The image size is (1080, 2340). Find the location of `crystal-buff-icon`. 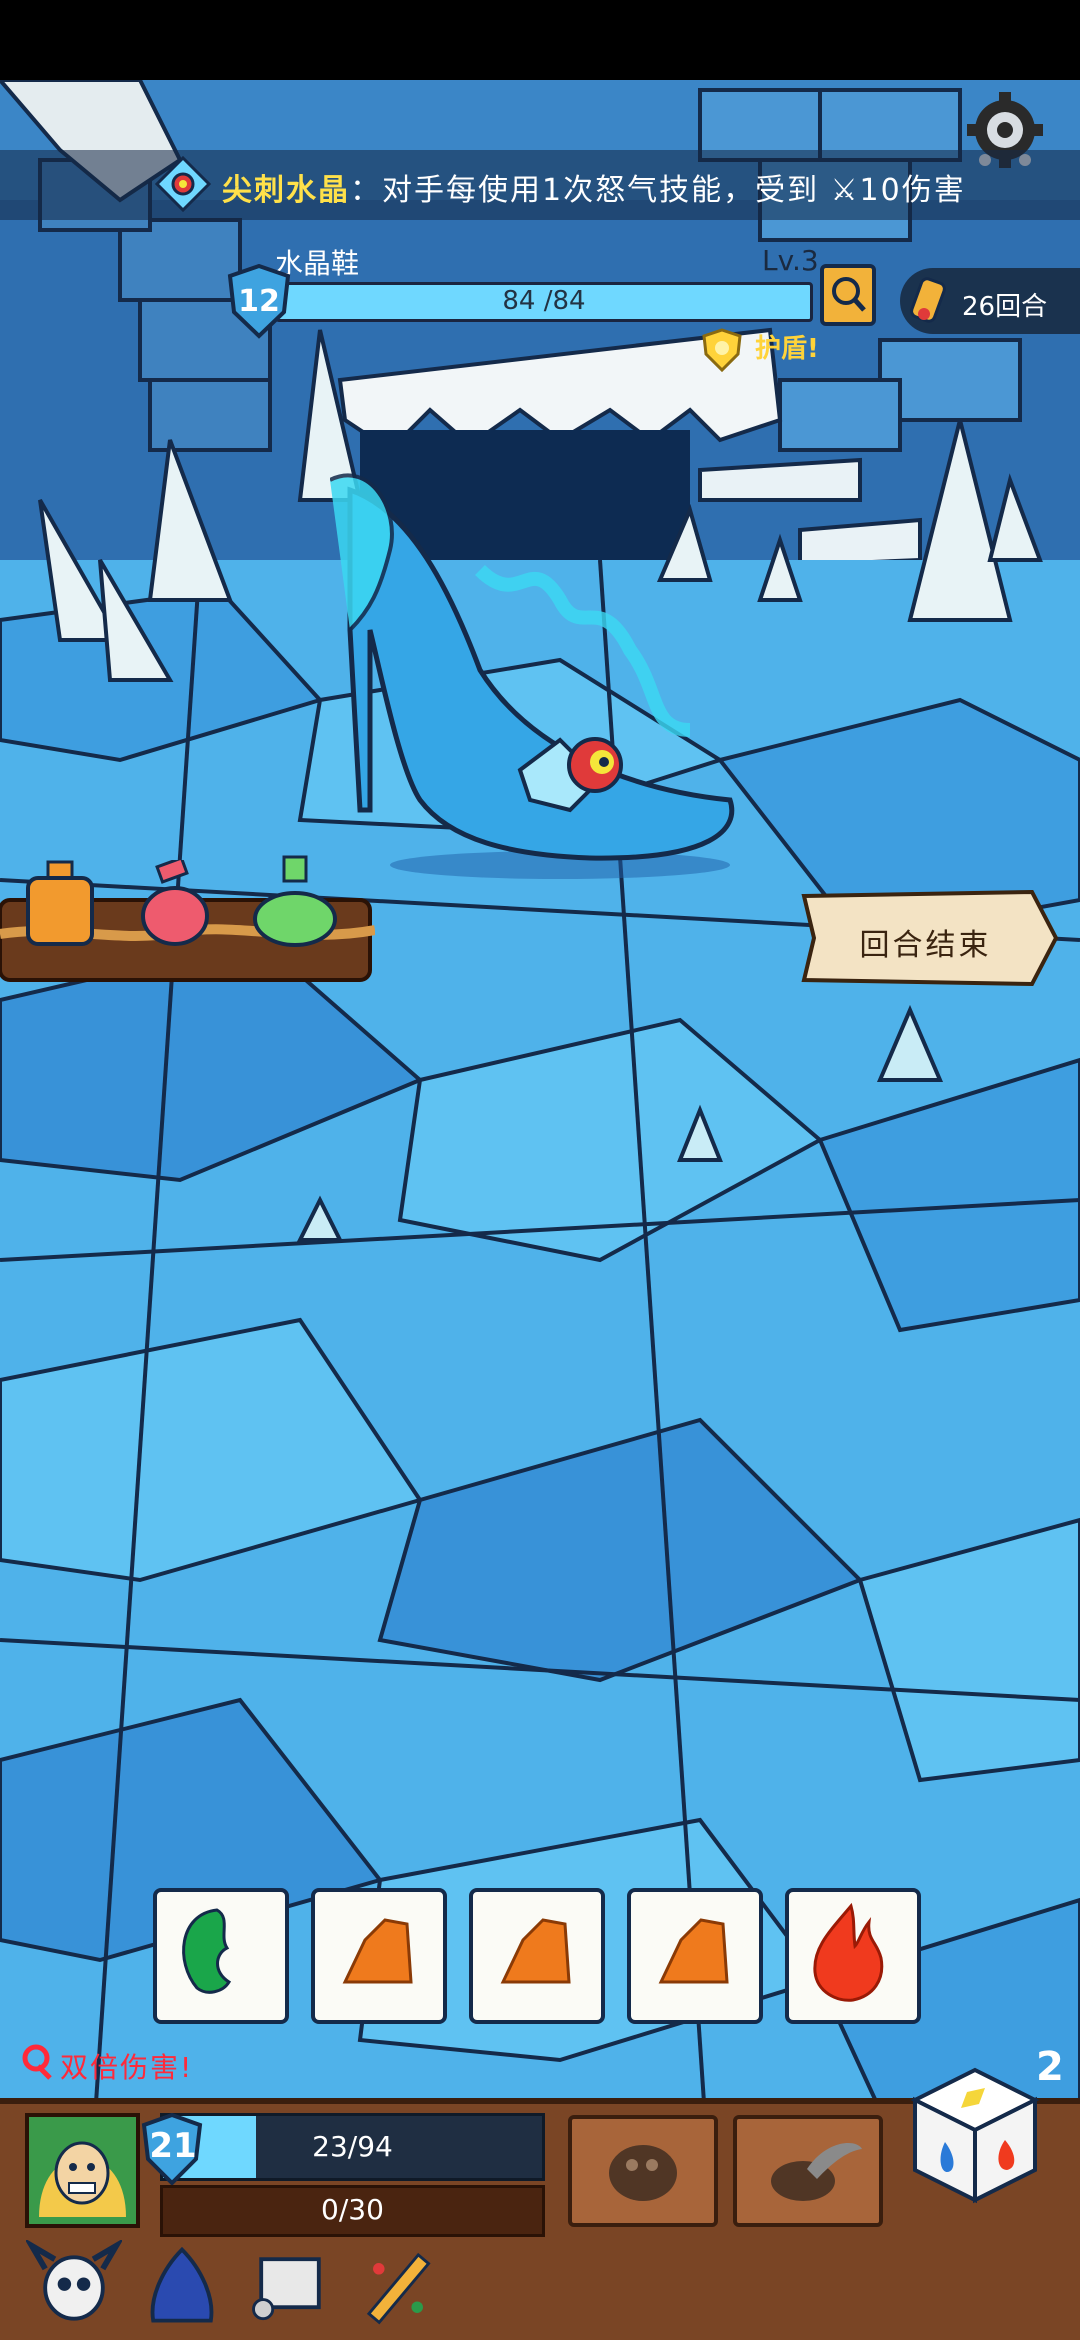

crystal-buff-icon is located at coordinates (183, 184).